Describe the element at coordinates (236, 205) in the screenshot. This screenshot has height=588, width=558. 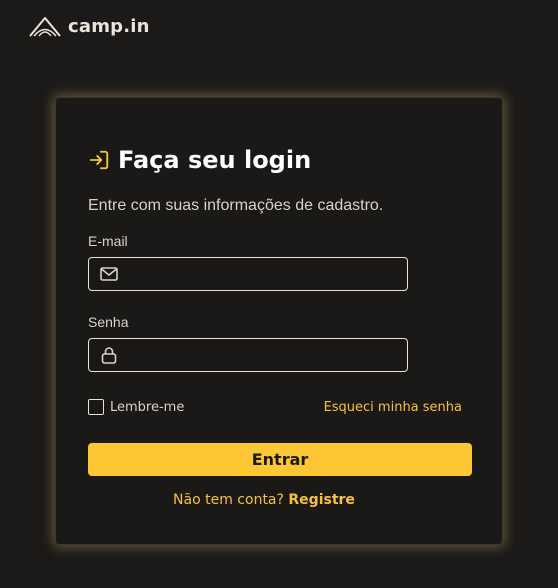
I see `login-subtitle: Entre com suas informações de cadastro.` at that location.